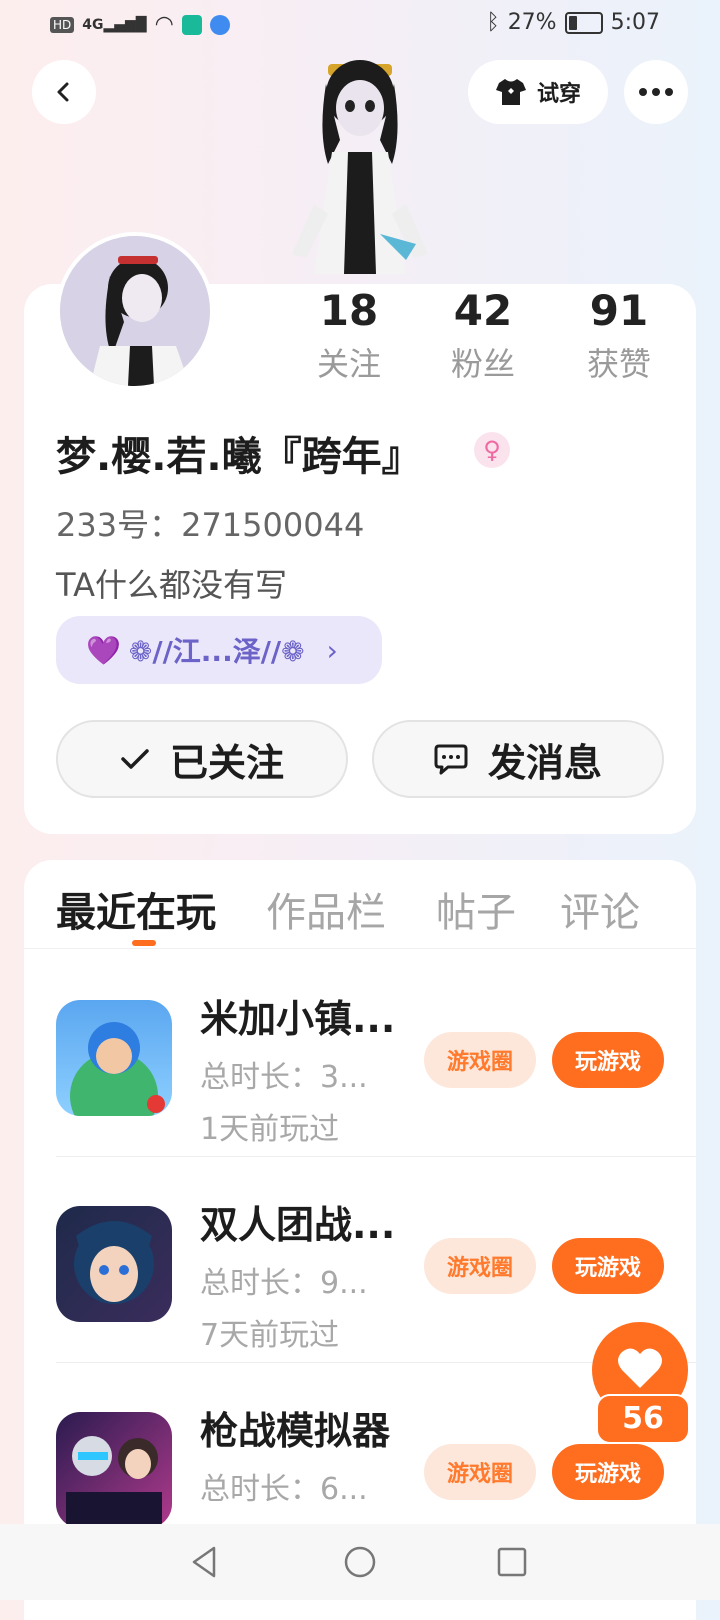 The width and height of the screenshot is (720, 1620). I want to click on tab-posts: 帖子, so click(476, 909).